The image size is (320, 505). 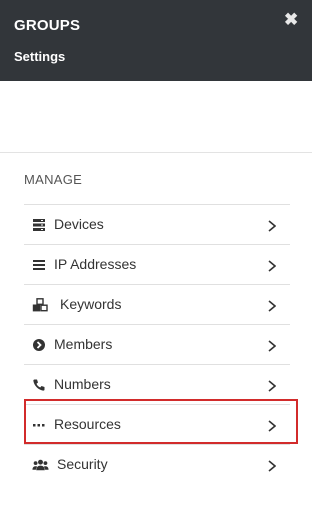 I want to click on menu-item-label: Security, so click(x=82, y=464).